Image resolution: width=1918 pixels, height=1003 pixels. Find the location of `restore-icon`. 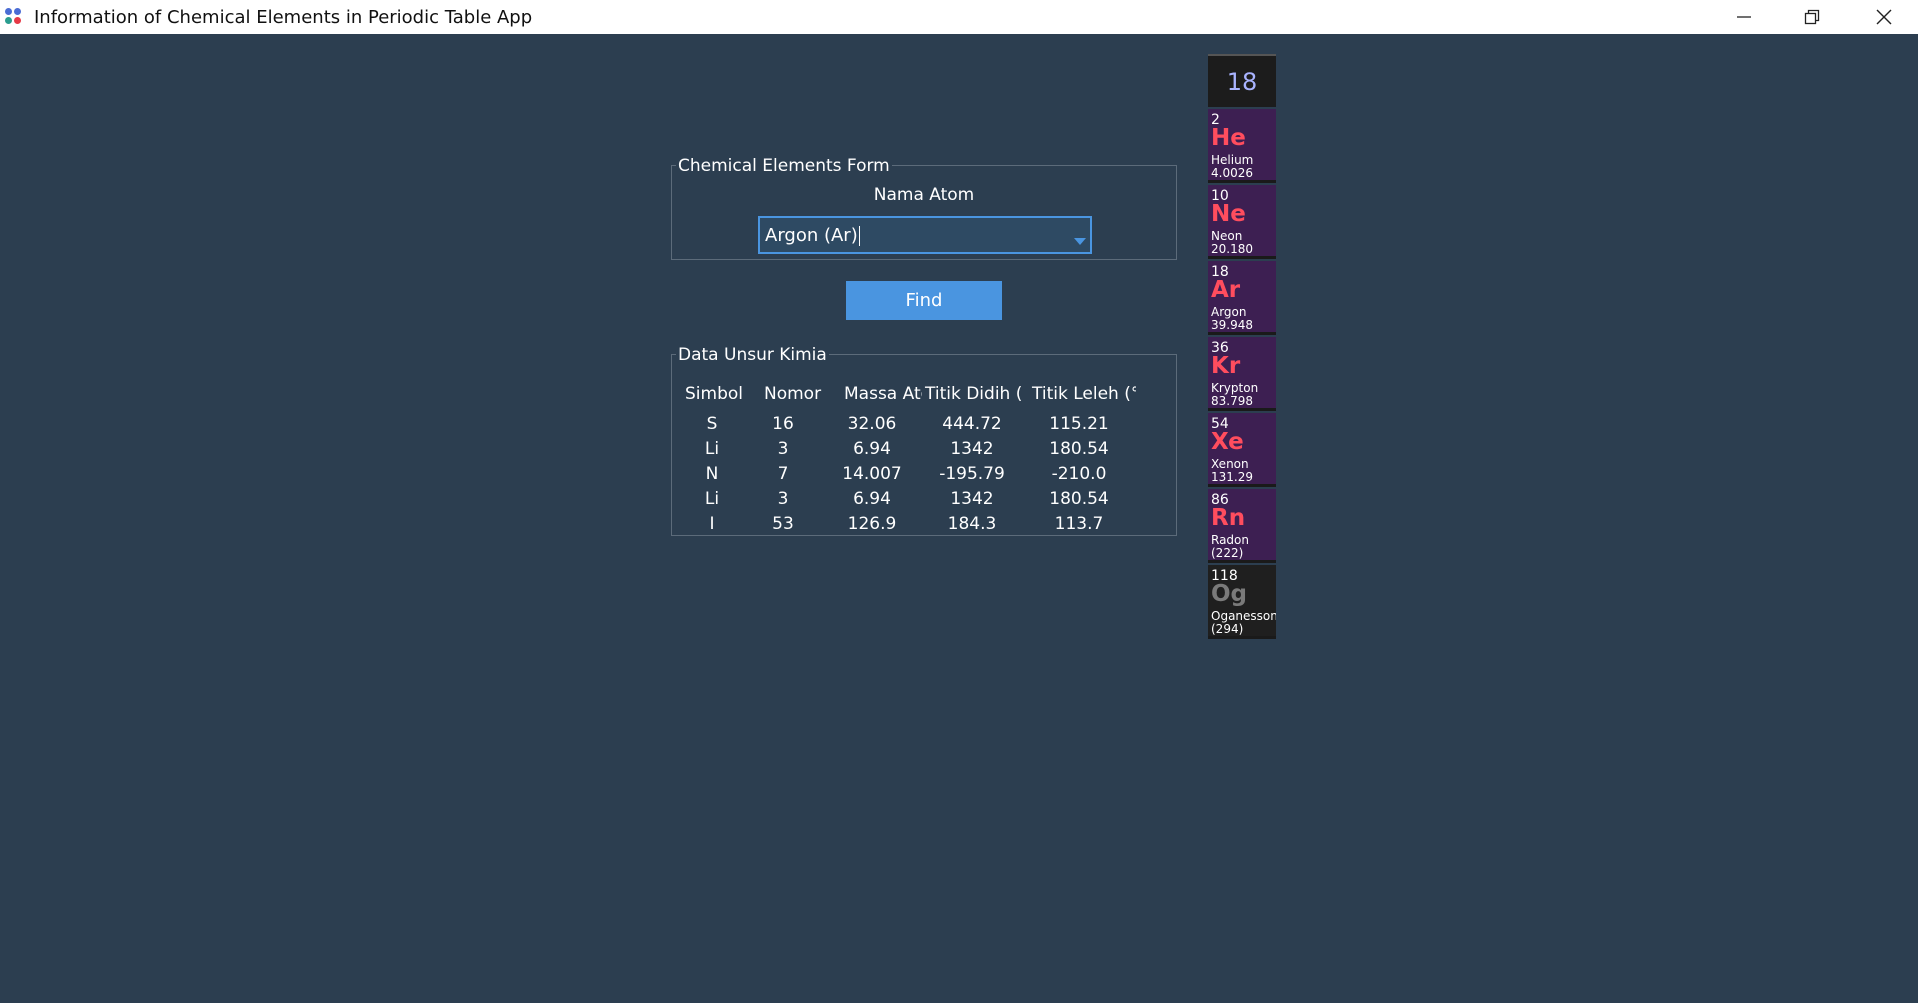

restore-icon is located at coordinates (1812, 17).